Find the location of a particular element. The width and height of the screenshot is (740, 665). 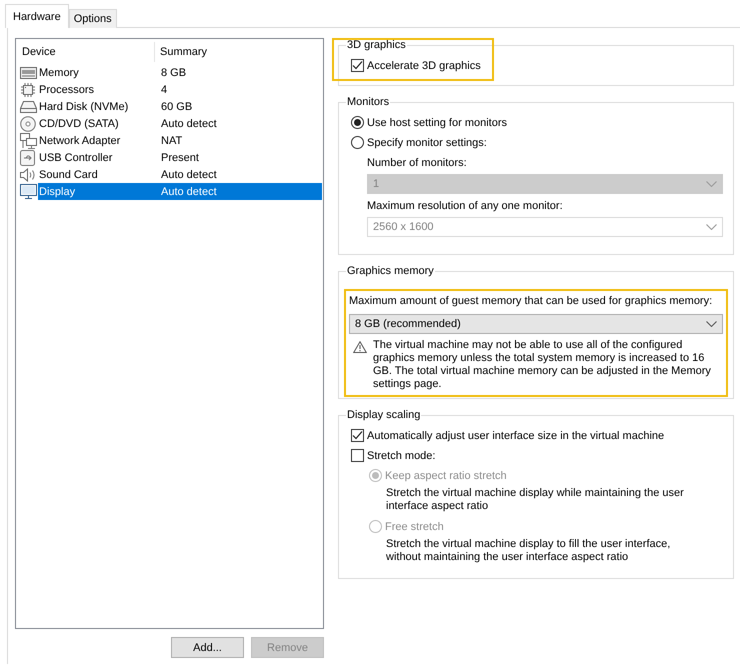

device-row: Sound Card Auto detect is located at coordinates (180, 174).